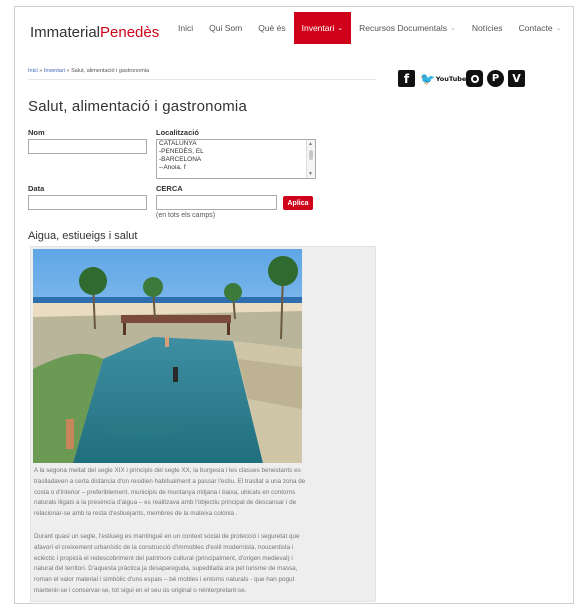 Image resolution: width=588 pixels, height=606 pixels. I want to click on instagram-icon, so click(474, 78).